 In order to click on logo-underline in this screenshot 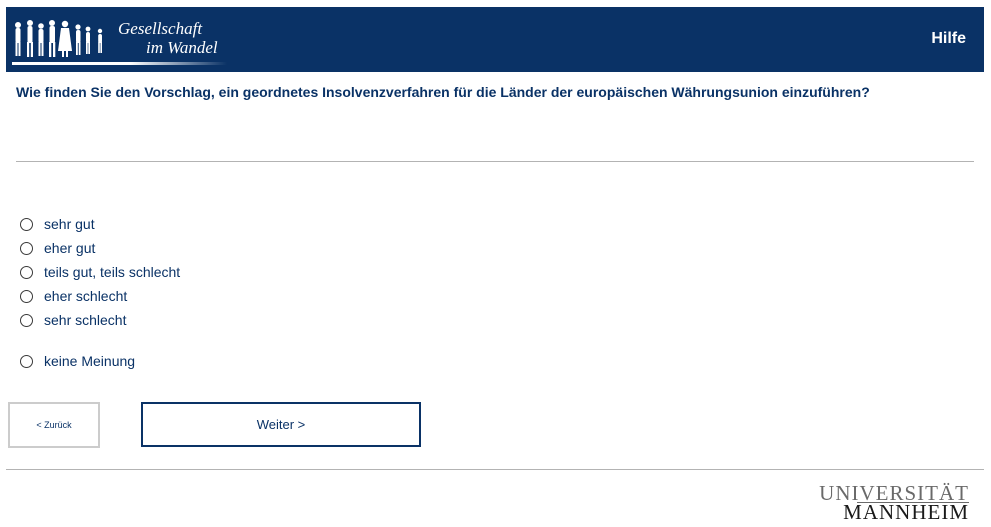, I will do `click(119, 63)`.